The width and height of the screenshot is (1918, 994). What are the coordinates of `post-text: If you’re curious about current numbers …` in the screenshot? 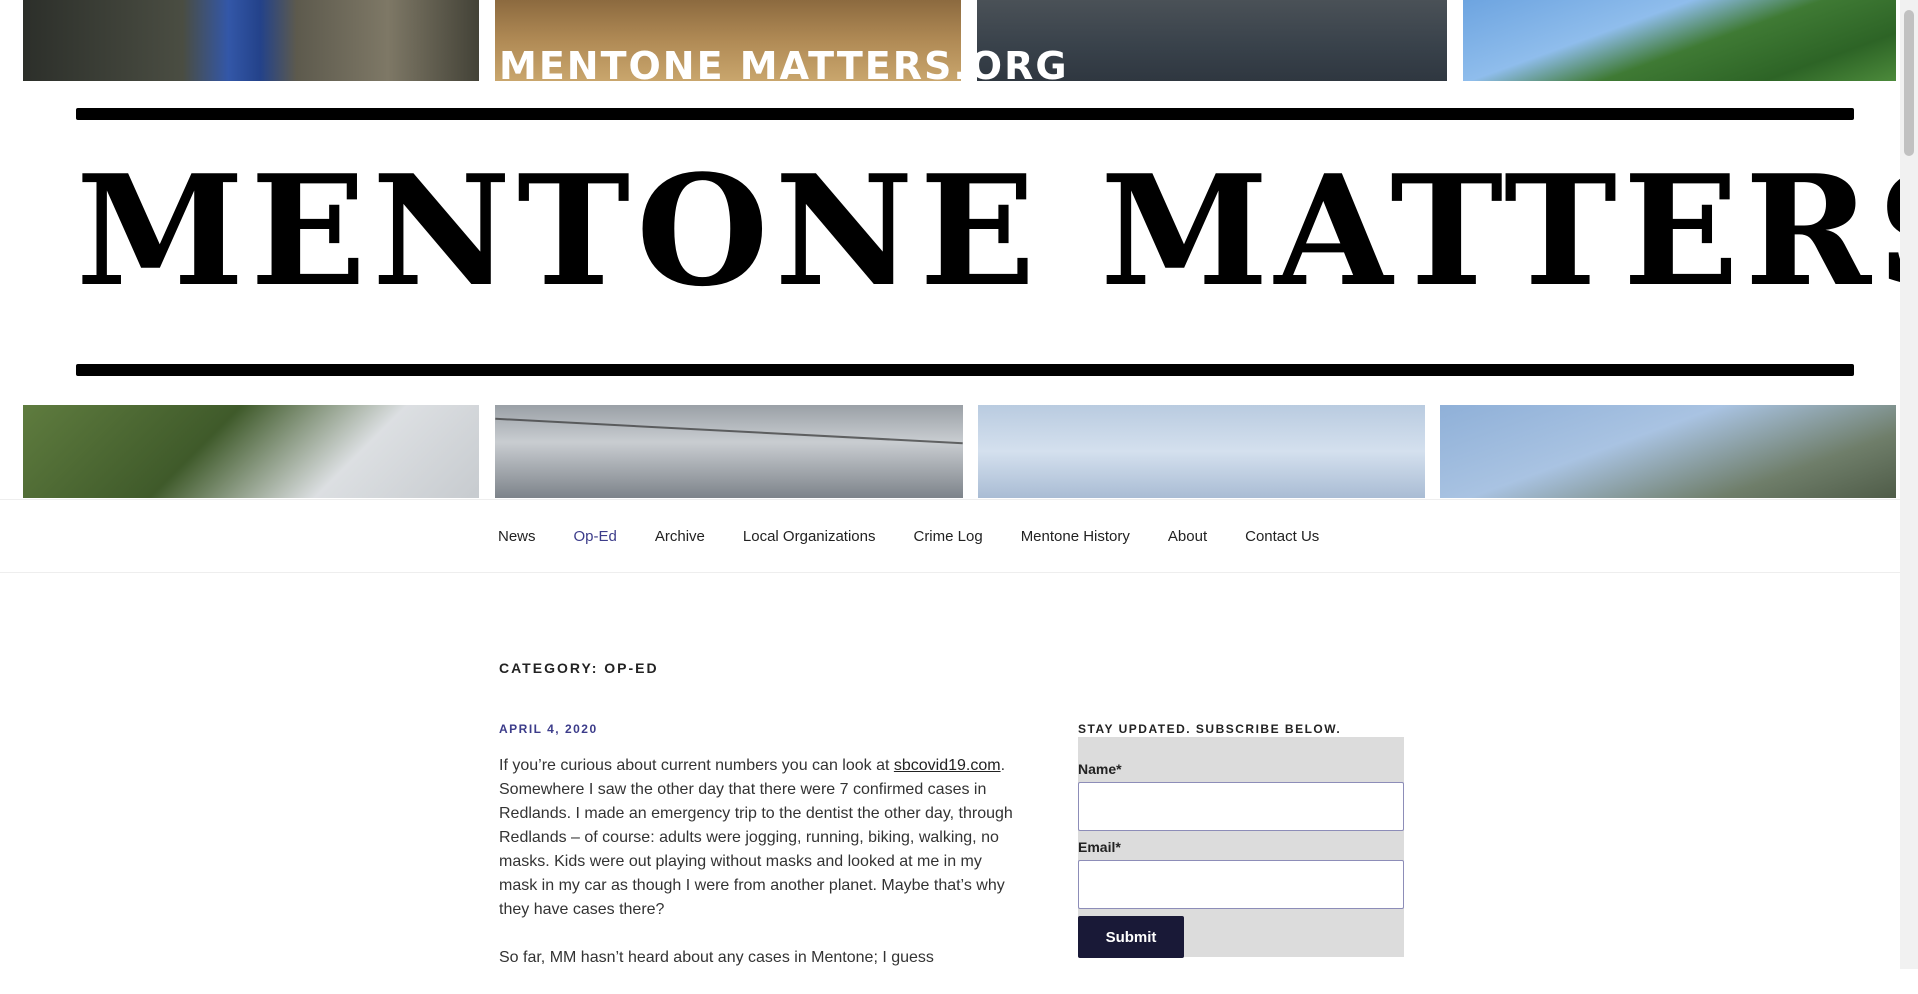 It's located at (696, 765).